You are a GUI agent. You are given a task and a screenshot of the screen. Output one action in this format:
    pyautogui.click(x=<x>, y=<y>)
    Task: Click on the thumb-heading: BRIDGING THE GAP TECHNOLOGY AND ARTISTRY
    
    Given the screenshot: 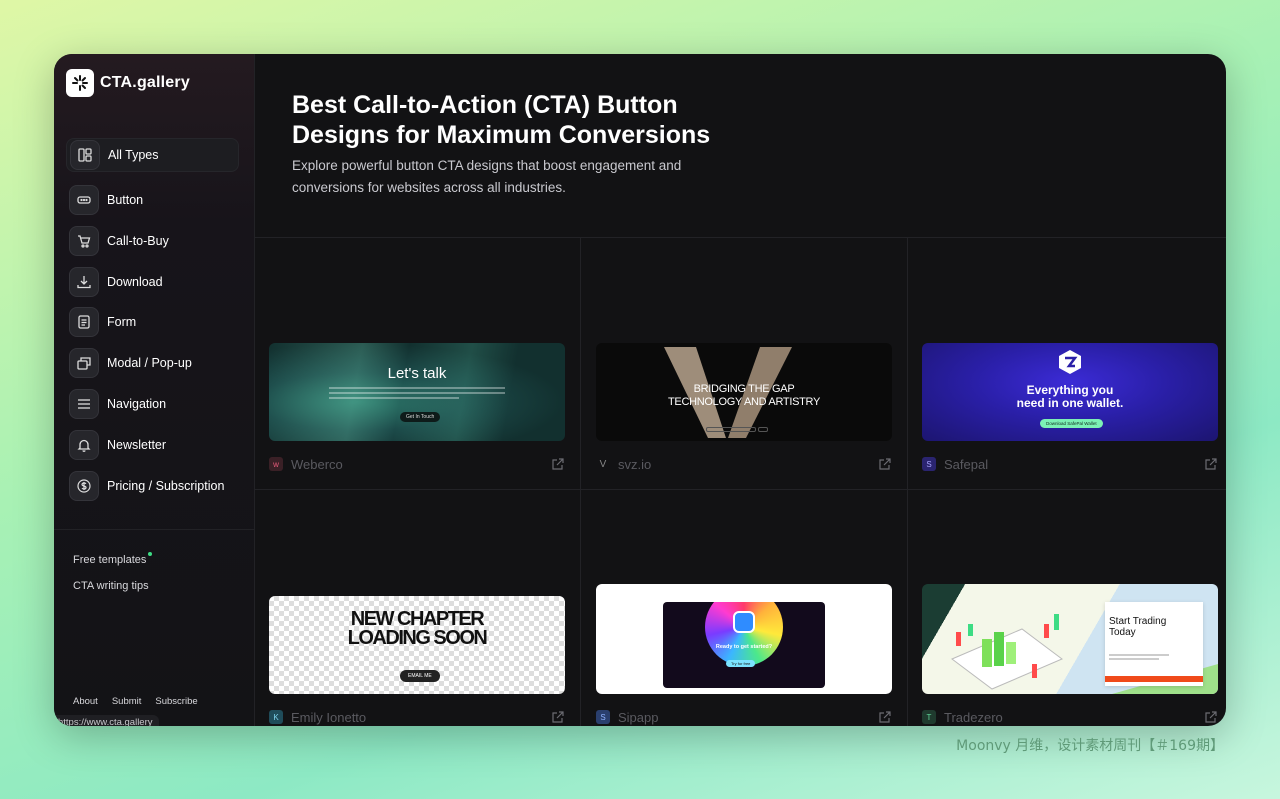 What is the action you would take?
    pyautogui.click(x=744, y=395)
    